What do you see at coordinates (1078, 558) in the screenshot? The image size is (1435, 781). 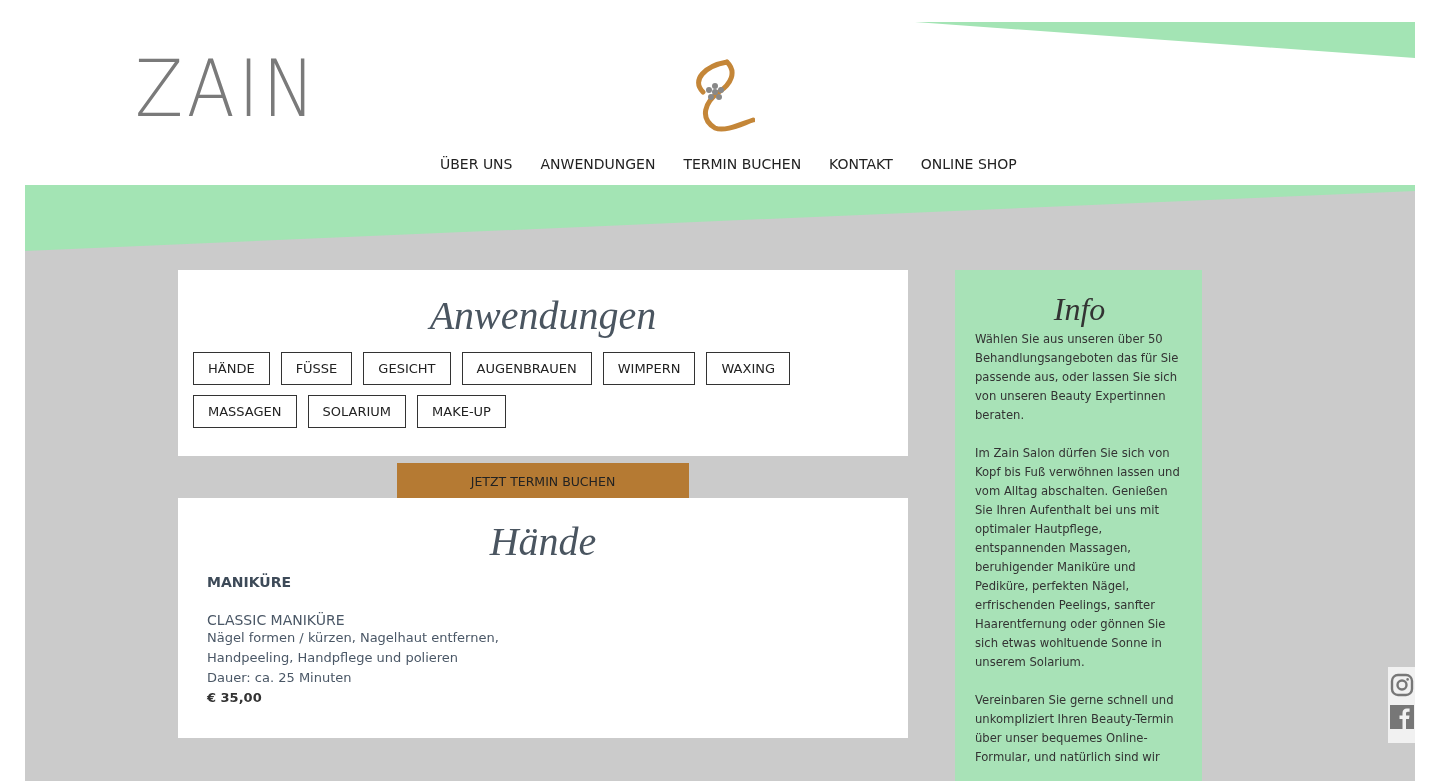 I see `info-paragraph: Im Zain Salon dürfen Sie sich von Kopf bis Fuß verwöhnen lassen und vom Alltag abschalten. Genießen Sie Ihren Aufenthalt bei uns mit optimaler Hautpflege, entspannenden Massagen, beruhigender Maniküre und Pediküre, perfekten Nägel, erfrischenden Peelings, sanfter Haarentfernung oder gönnen Sie sich etwas wohltuende Sonne in unserem Solarium.` at bounding box center [1078, 558].